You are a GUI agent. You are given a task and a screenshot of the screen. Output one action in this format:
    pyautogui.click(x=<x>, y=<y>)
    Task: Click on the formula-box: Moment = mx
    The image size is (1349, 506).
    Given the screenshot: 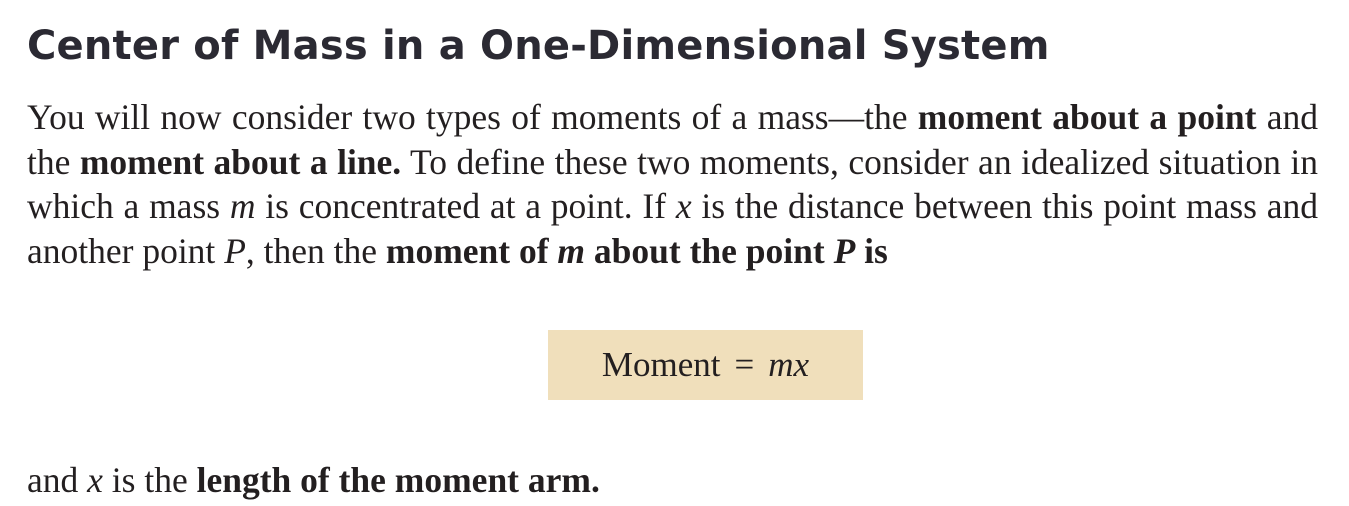 What is the action you would take?
    pyautogui.click(x=705, y=365)
    